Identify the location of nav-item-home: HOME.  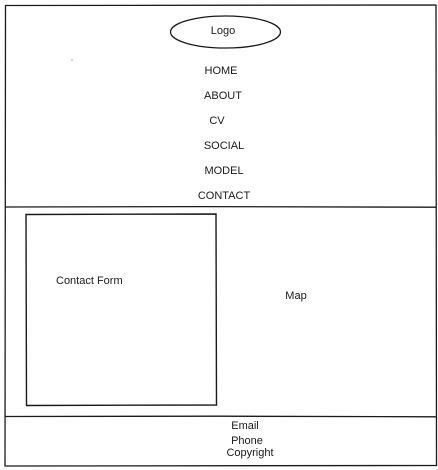
(221, 71).